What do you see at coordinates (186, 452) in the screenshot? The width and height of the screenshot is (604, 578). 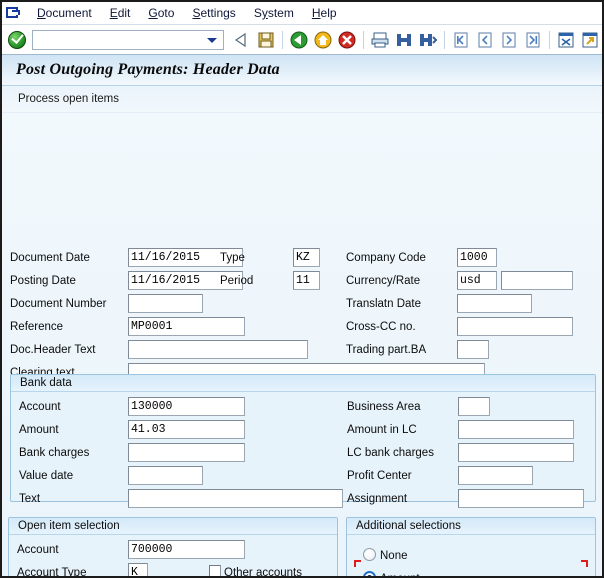 I see `bank-charges-field` at bounding box center [186, 452].